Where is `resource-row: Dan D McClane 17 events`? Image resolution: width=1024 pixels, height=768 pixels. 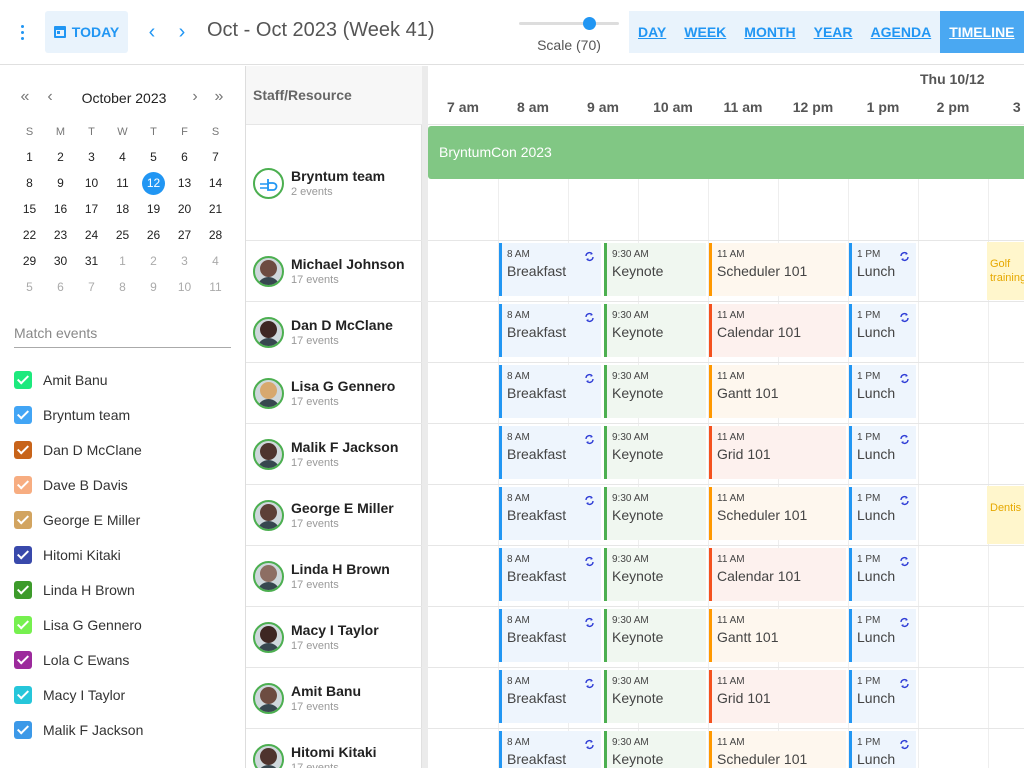
resource-row: Dan D McClane 17 events is located at coordinates (334, 332).